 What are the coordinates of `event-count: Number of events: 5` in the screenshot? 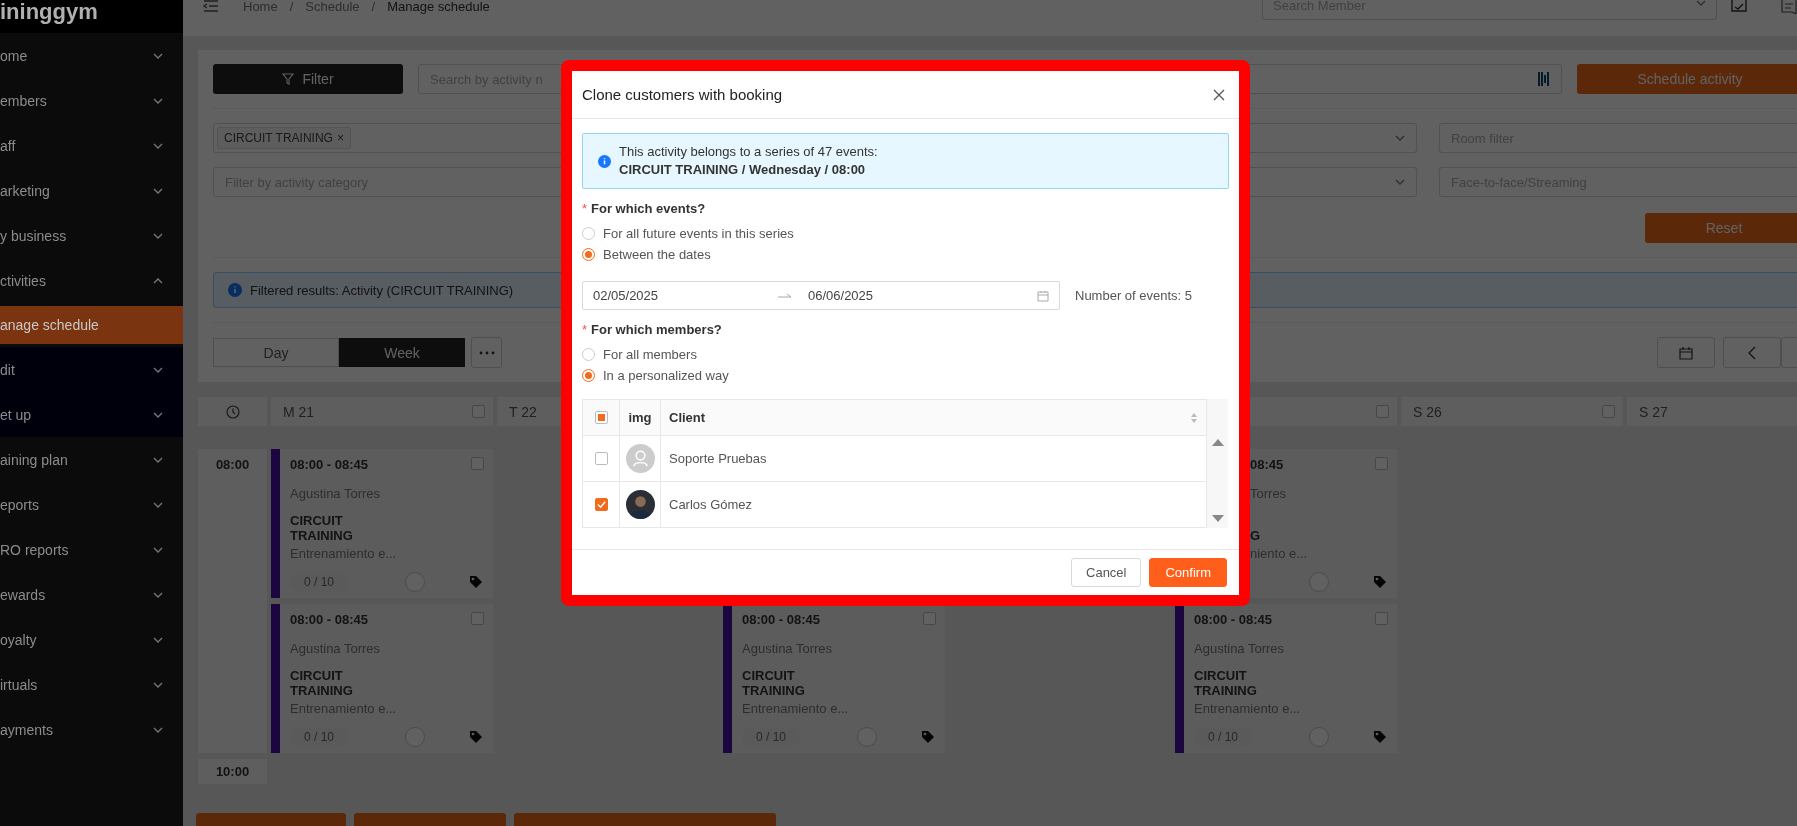 It's located at (1134, 295).